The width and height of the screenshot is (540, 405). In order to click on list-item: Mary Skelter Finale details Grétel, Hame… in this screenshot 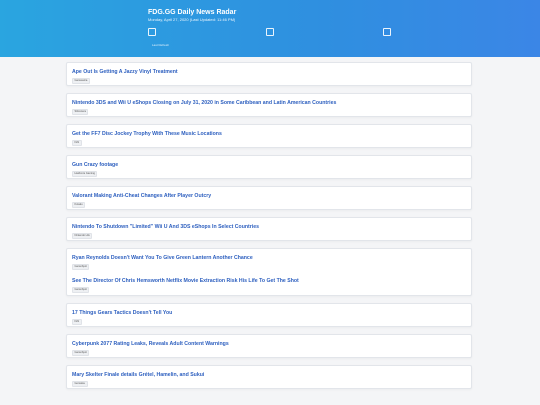, I will do `click(138, 379)`.